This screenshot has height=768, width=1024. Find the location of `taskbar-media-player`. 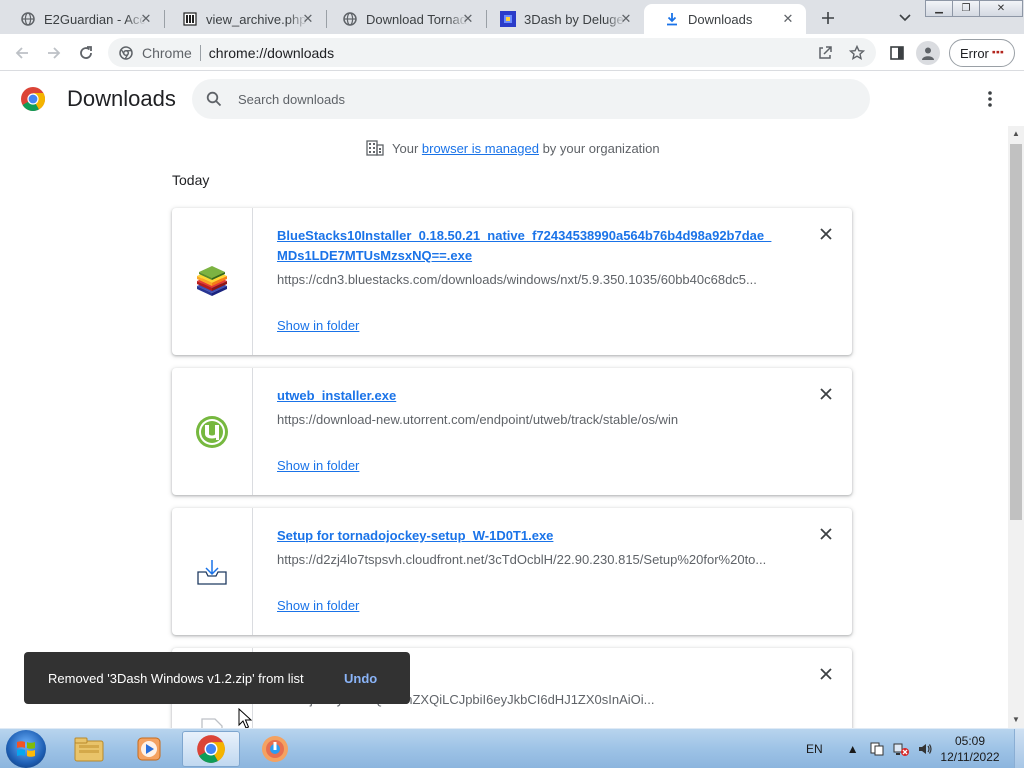

taskbar-media-player is located at coordinates (149, 749).